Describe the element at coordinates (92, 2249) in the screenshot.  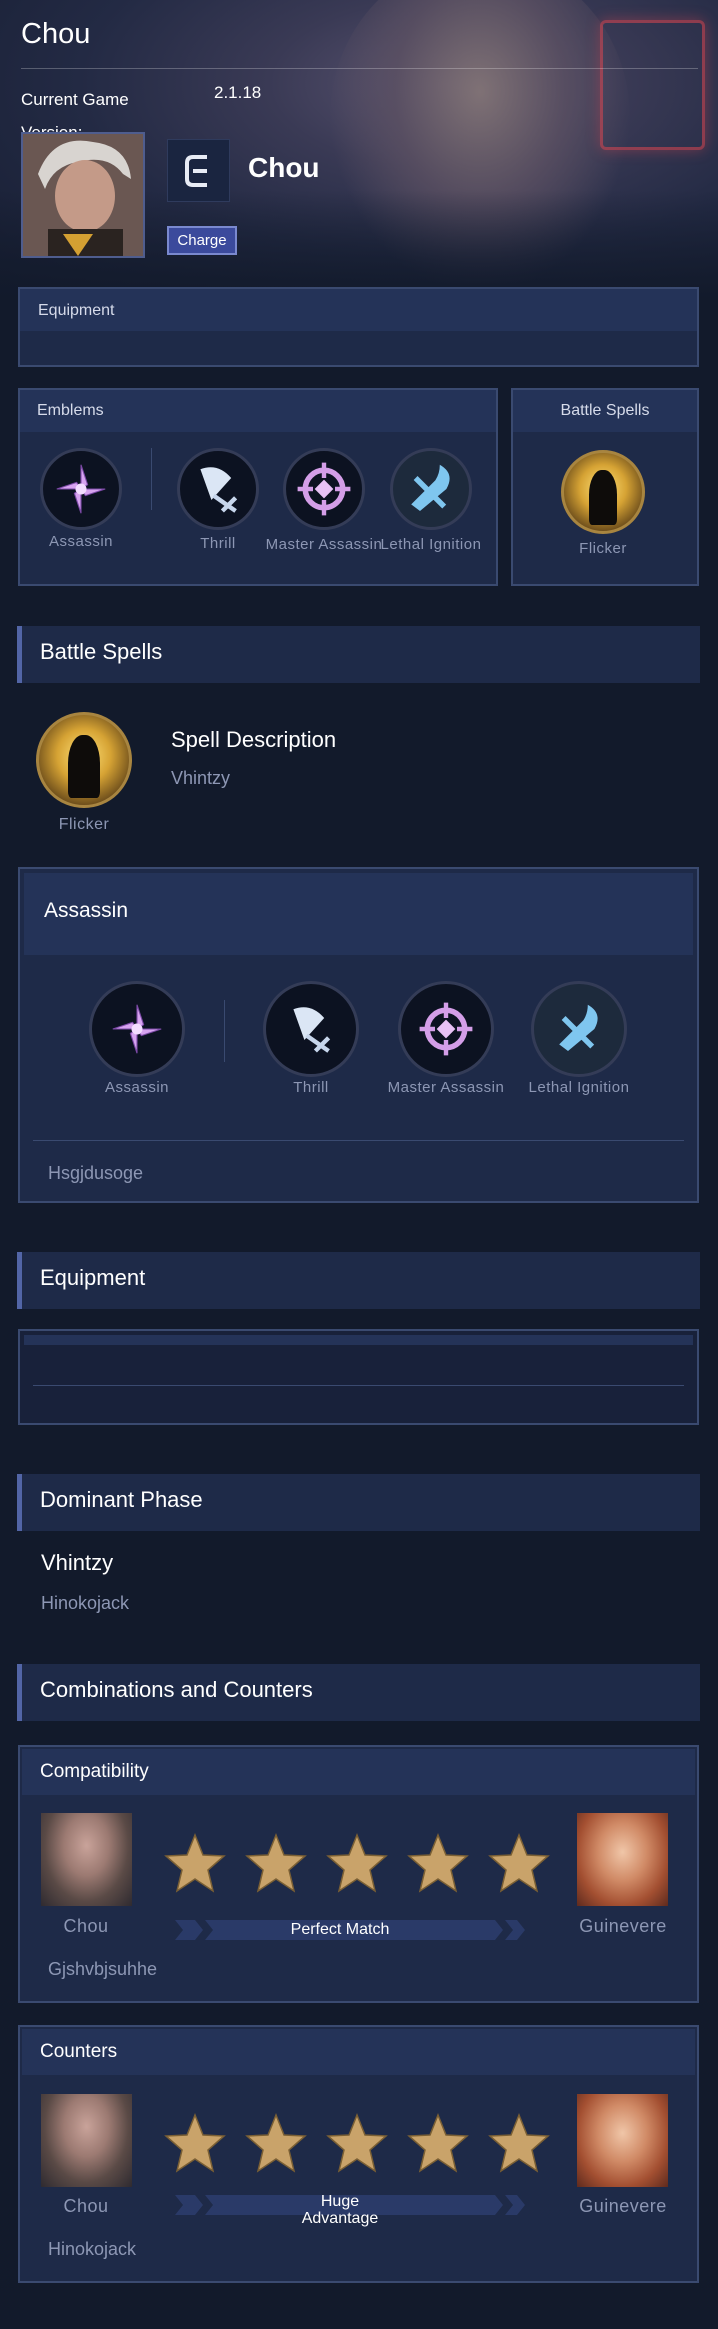
I see `counters-note: Hinokojack` at that location.